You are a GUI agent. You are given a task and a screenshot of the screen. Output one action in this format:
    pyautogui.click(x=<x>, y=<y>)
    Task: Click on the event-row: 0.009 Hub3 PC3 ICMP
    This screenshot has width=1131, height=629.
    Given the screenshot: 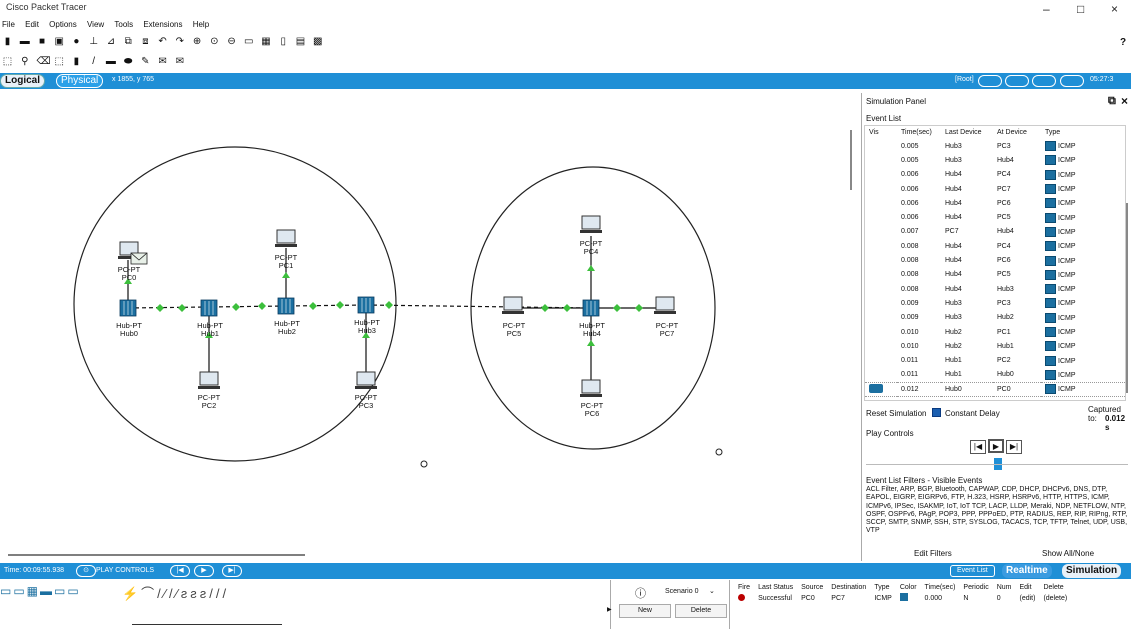 What is the action you would take?
    pyautogui.click(x=995, y=303)
    